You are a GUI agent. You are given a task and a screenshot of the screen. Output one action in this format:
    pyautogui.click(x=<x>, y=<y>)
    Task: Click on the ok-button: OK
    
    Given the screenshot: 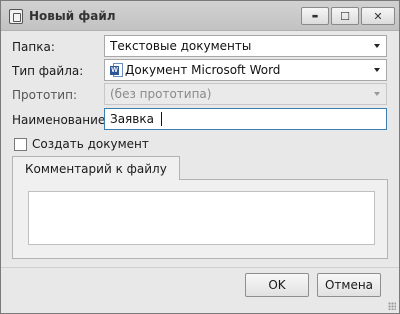 What is the action you would take?
    pyautogui.click(x=277, y=285)
    